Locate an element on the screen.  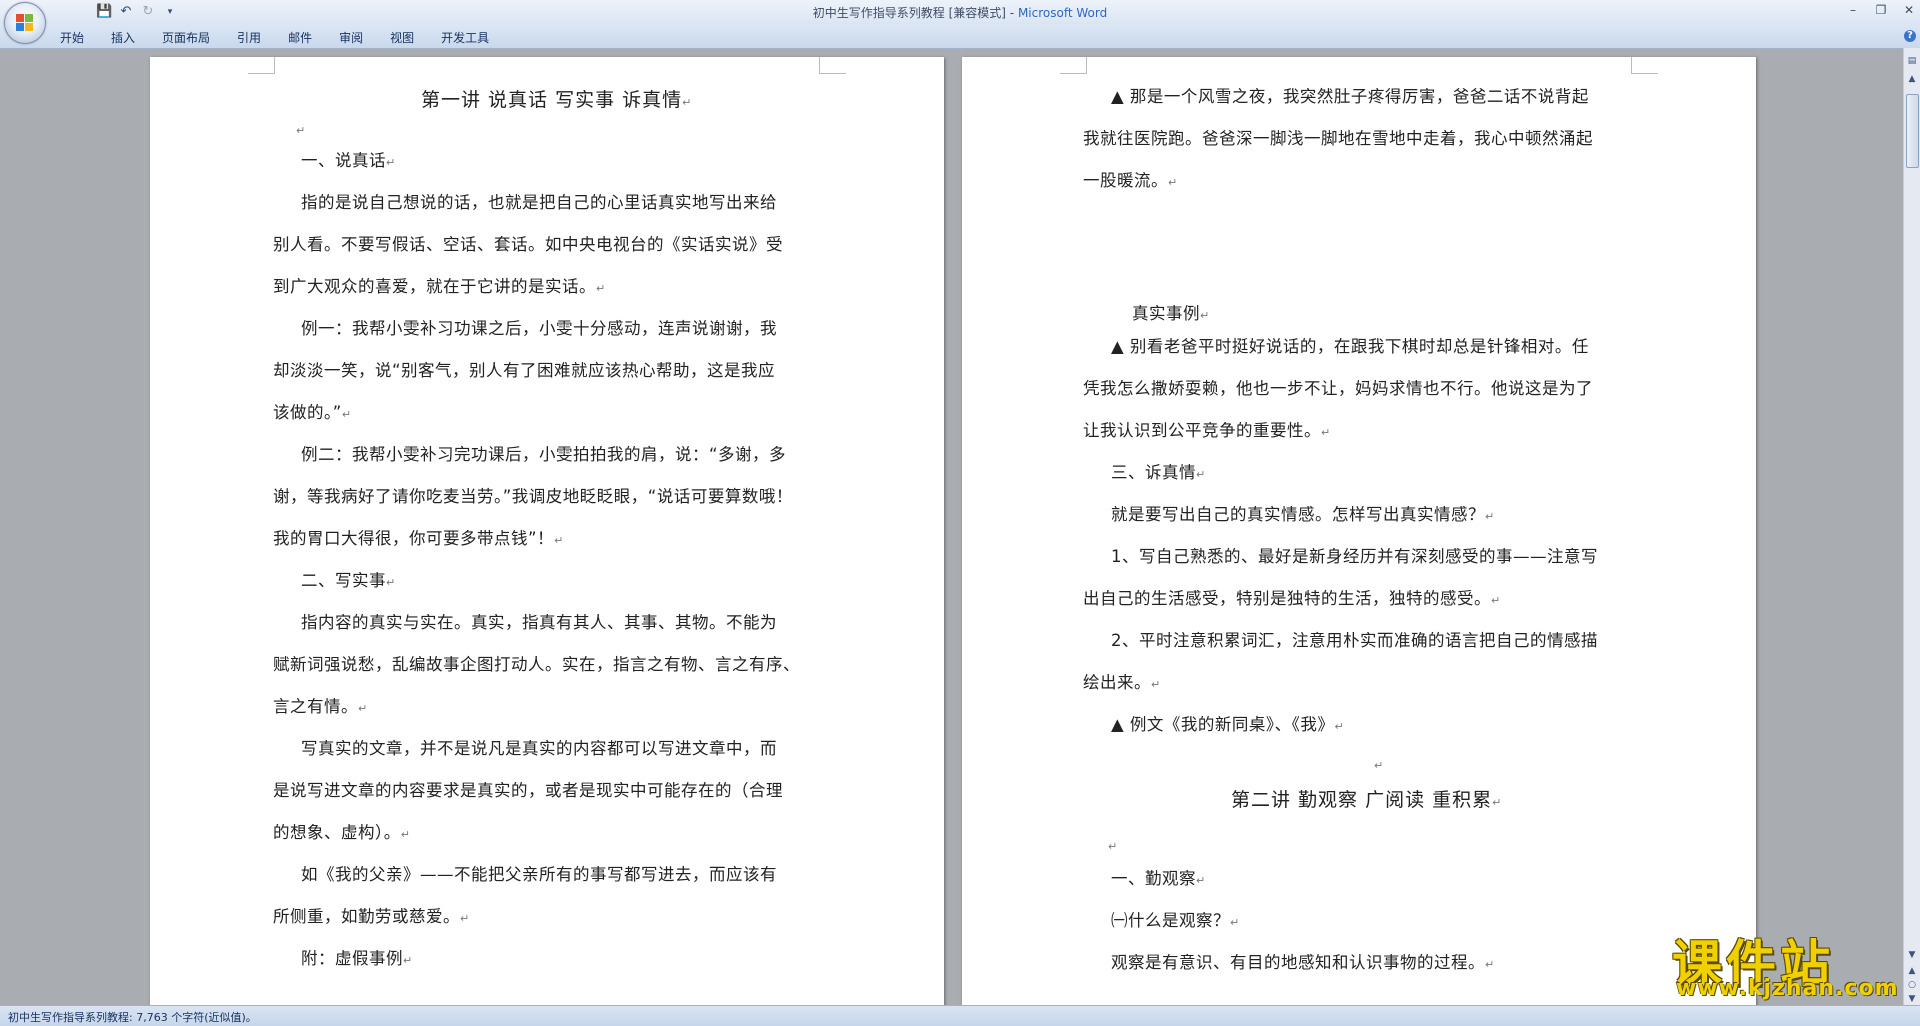
window-title: 初中生写作指导系列教程 [兼容模式] - Microsoft Word is located at coordinates (960, 12).